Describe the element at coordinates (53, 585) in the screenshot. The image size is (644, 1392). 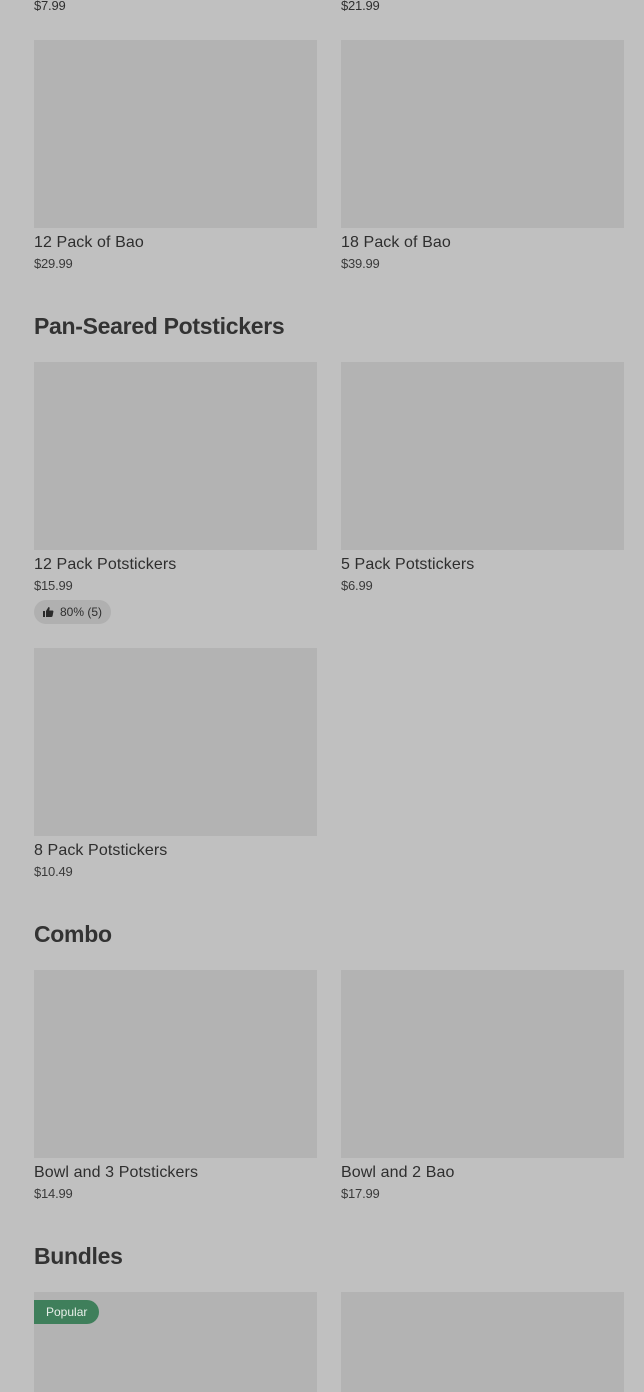
I see `item-price: $15.99` at that location.